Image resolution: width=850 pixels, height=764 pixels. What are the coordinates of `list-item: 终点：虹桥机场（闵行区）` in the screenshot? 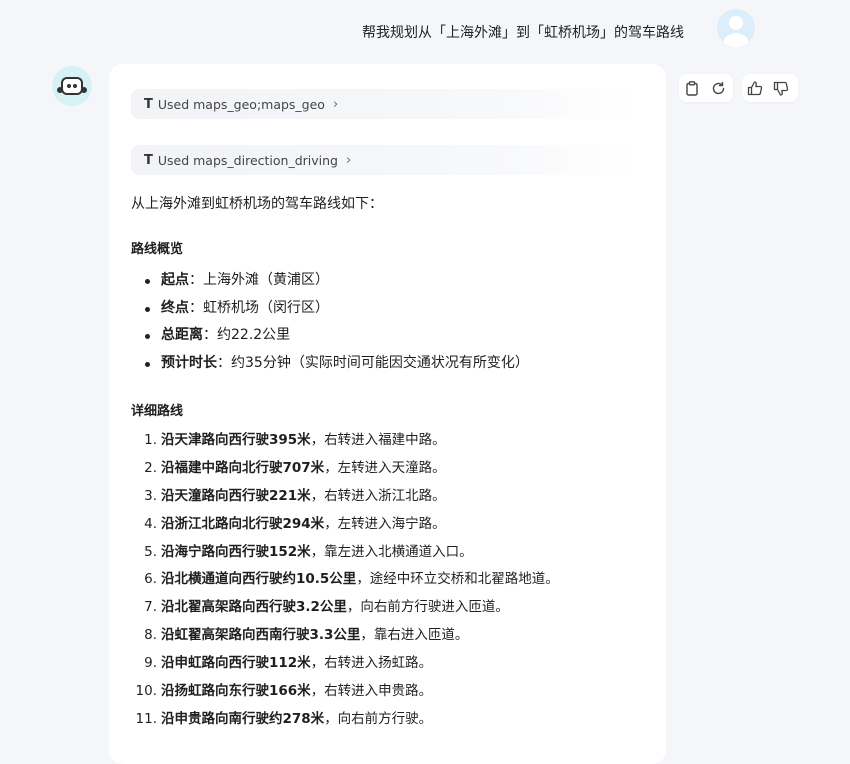 It's located at (330, 309).